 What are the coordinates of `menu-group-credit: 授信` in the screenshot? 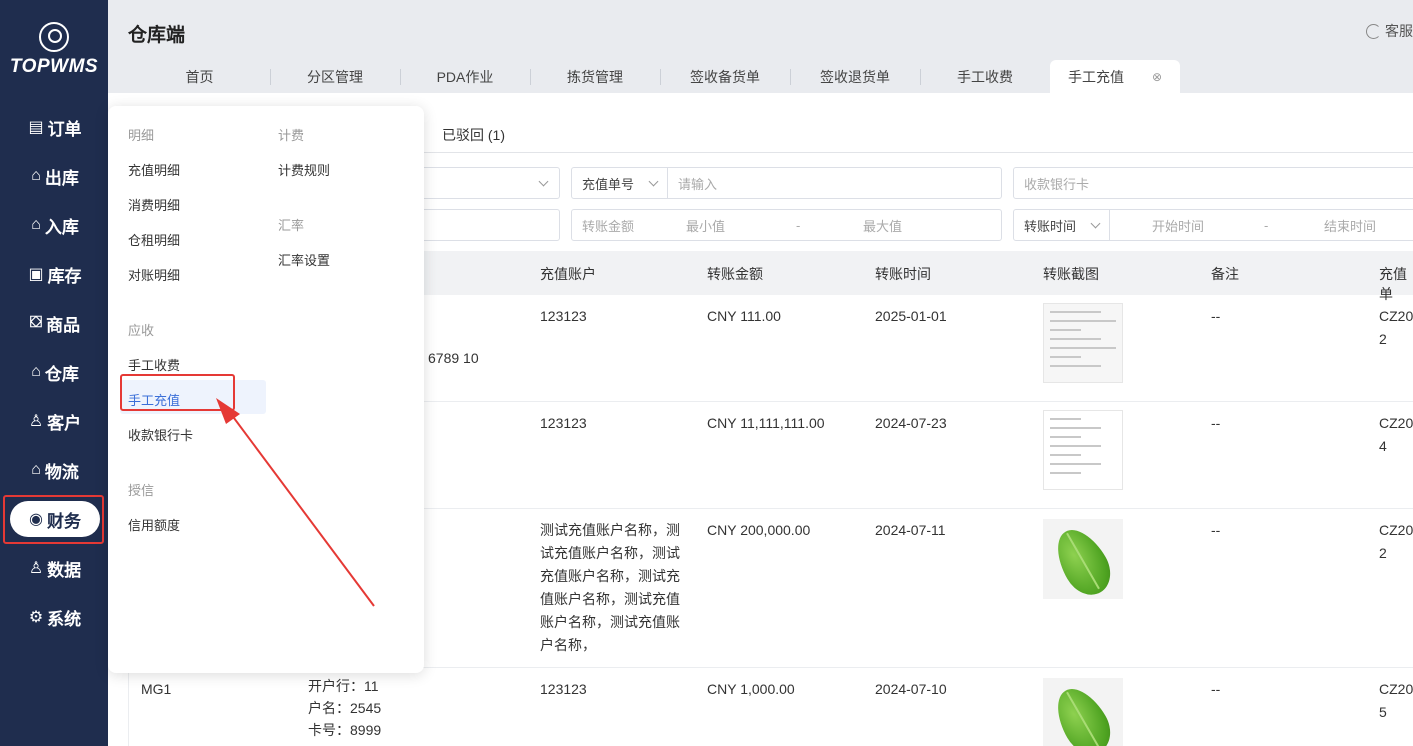 It's located at (141, 490).